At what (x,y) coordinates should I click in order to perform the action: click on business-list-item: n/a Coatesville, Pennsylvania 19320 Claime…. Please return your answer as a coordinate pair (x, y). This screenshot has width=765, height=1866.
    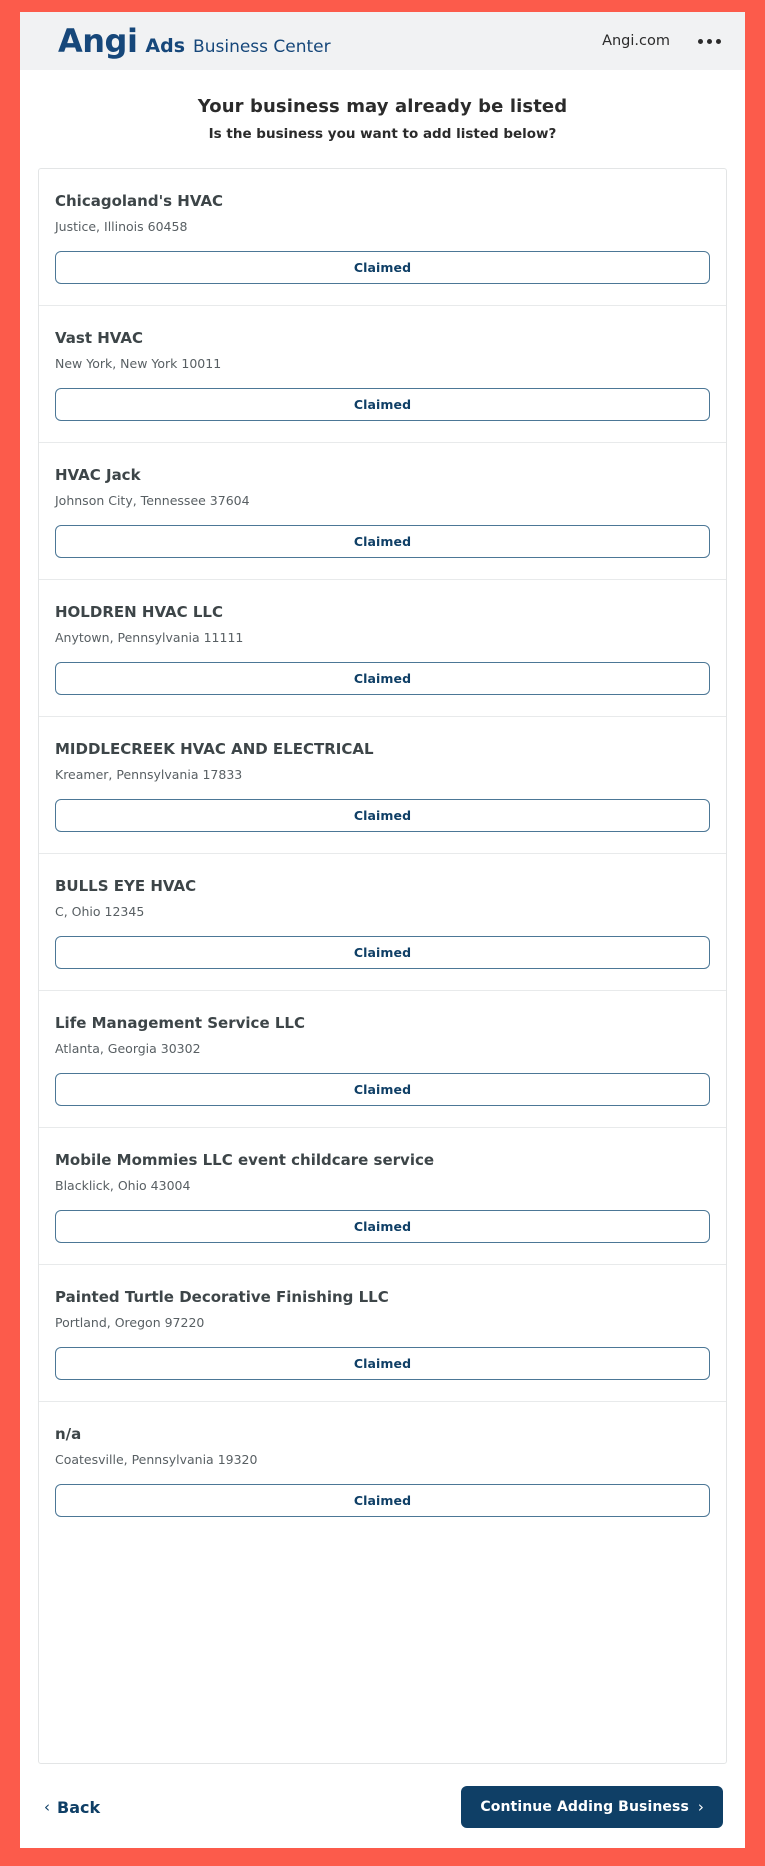
    Looking at the image, I should click on (382, 1470).